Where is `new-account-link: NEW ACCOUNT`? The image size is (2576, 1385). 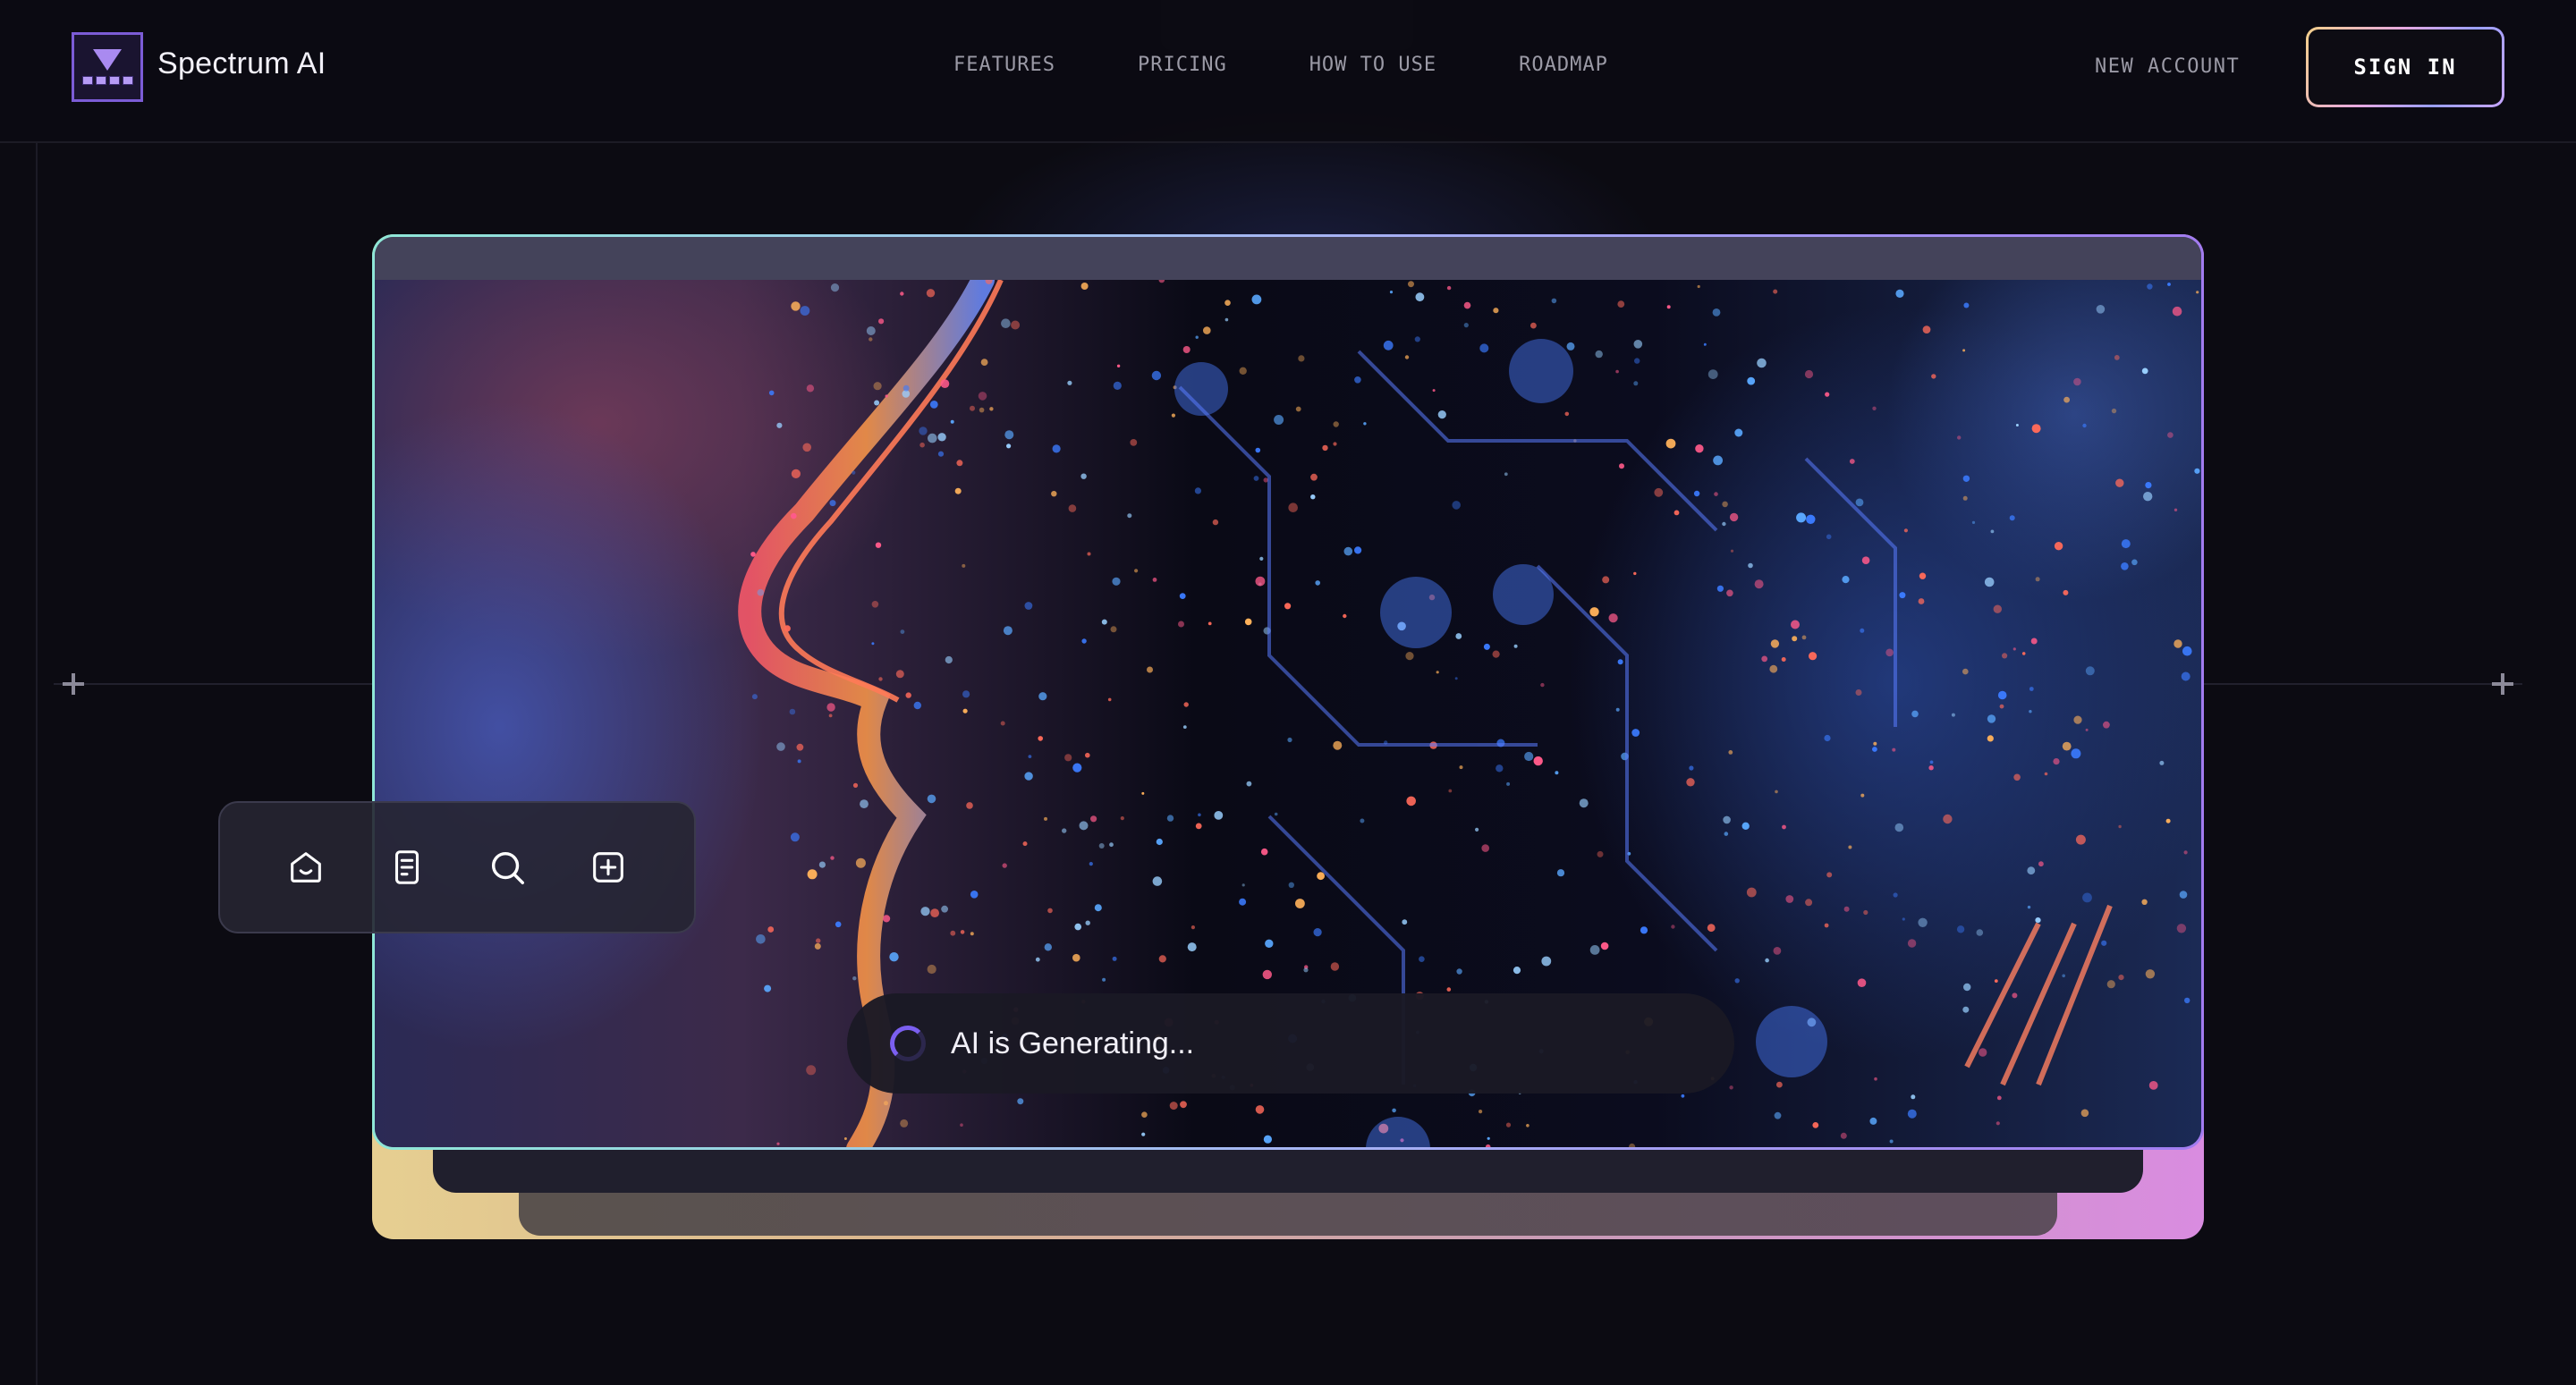
new-account-link: NEW ACCOUNT is located at coordinates (2167, 66).